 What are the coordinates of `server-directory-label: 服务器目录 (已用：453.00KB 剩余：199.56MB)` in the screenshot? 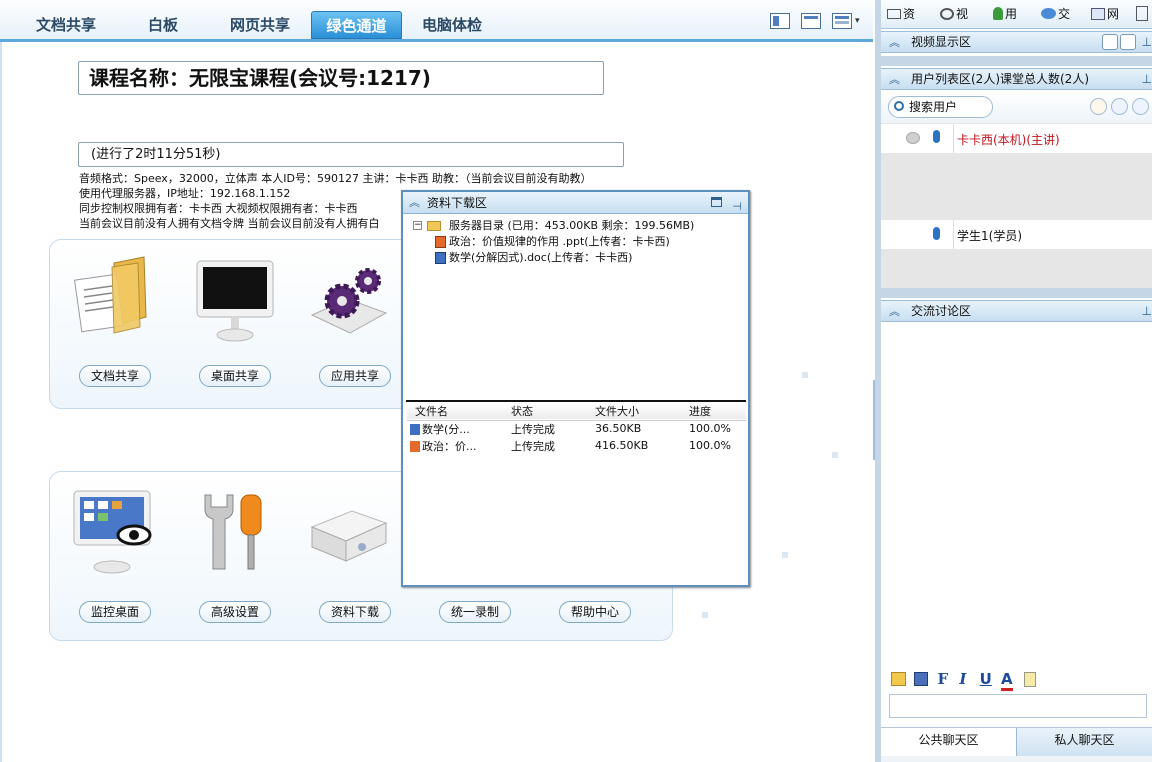 It's located at (572, 225).